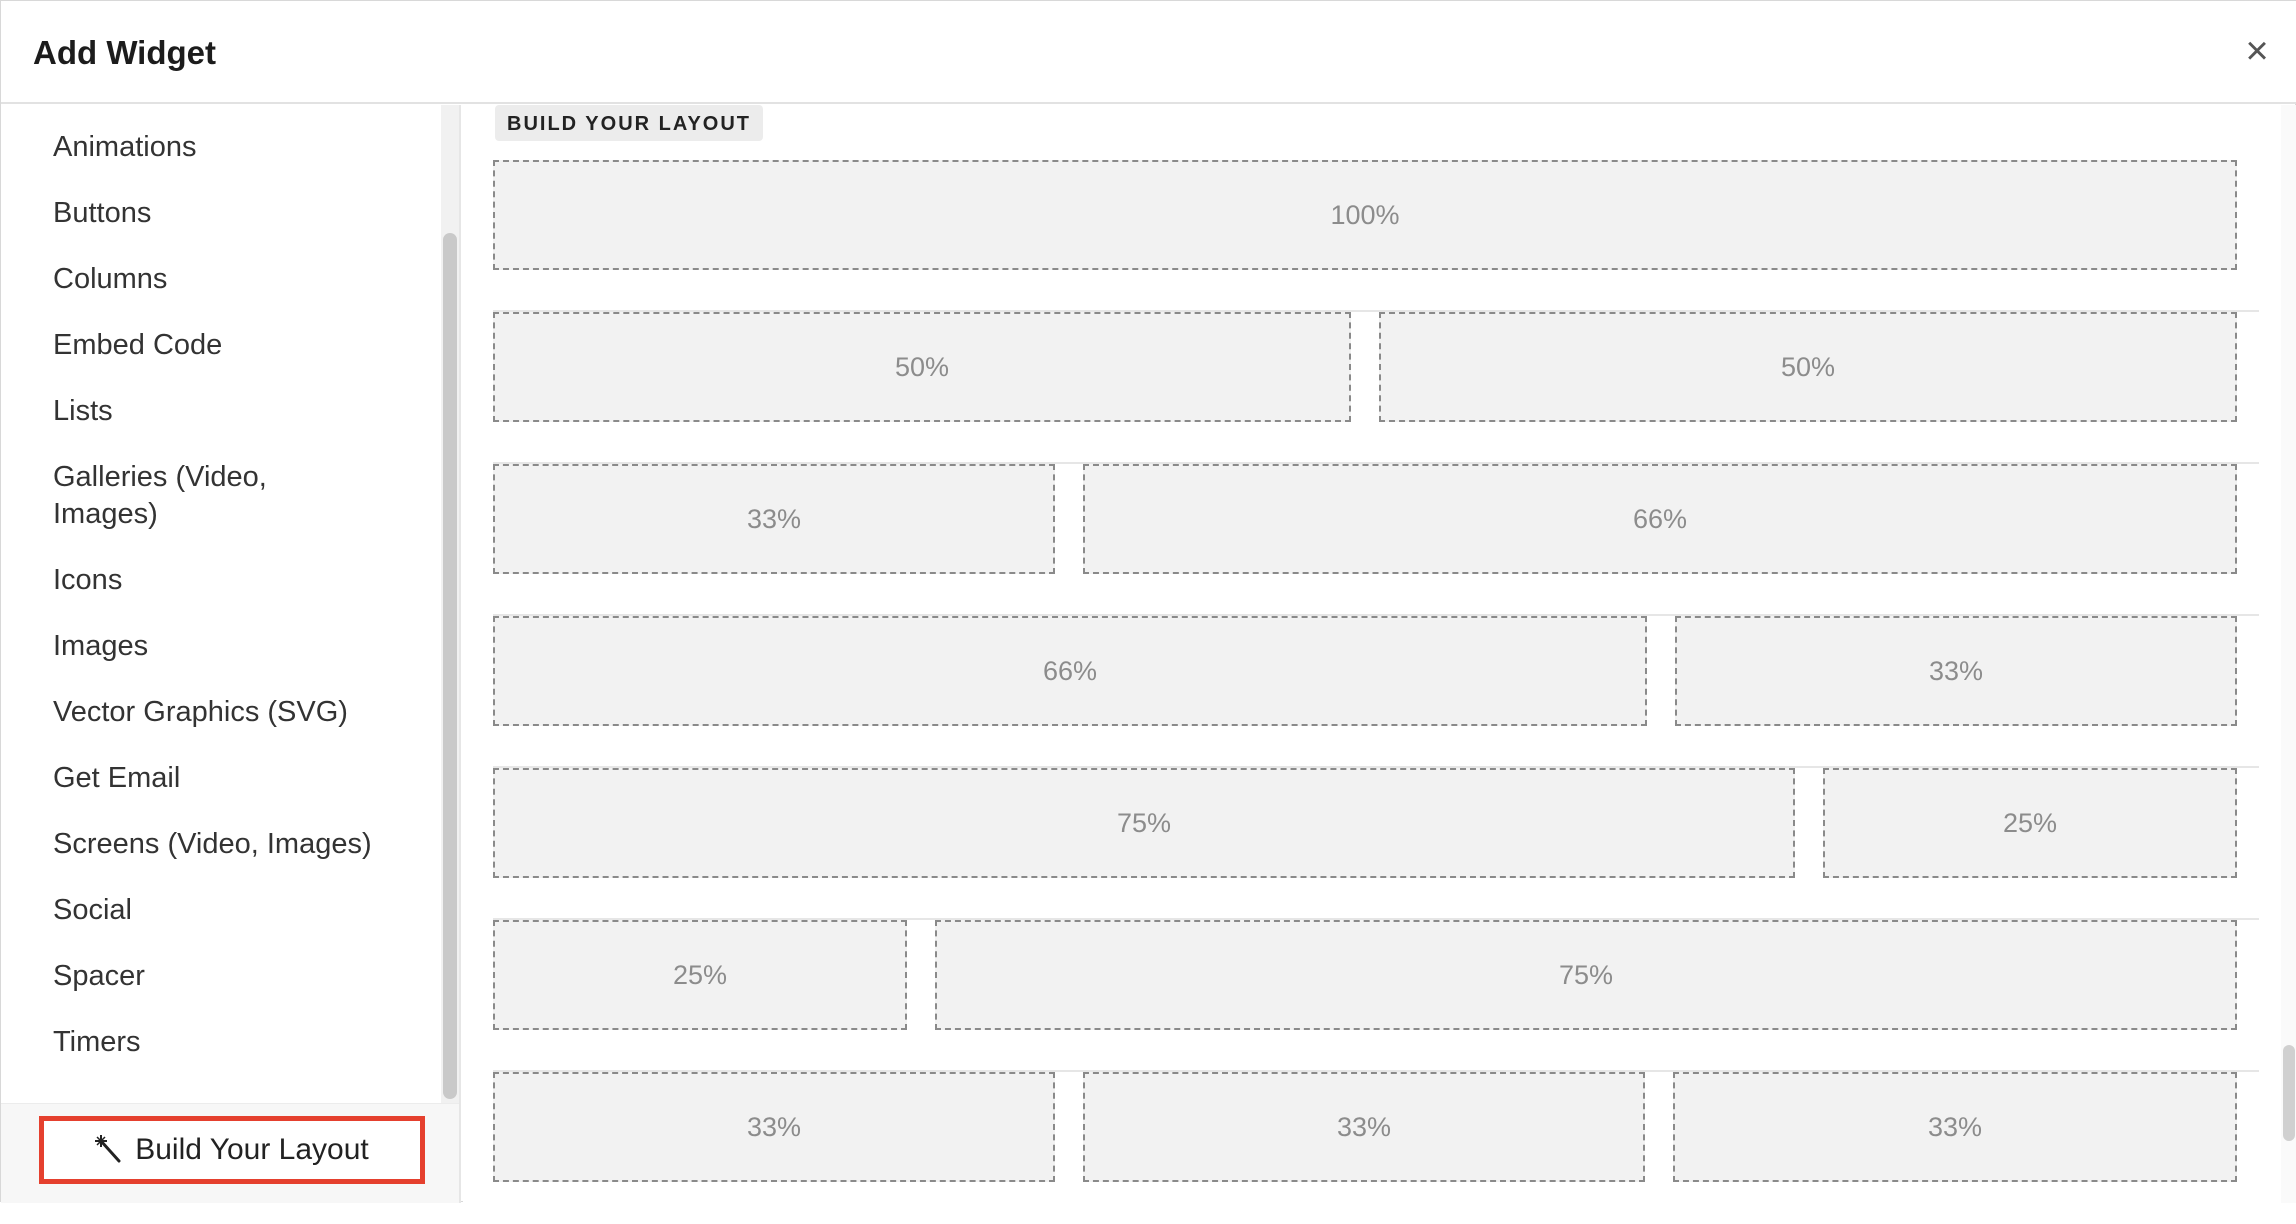 The height and width of the screenshot is (1224, 2296). What do you see at coordinates (203, 496) in the screenshot?
I see `sidebar-item-galleries: Galleries (Video, Images)` at bounding box center [203, 496].